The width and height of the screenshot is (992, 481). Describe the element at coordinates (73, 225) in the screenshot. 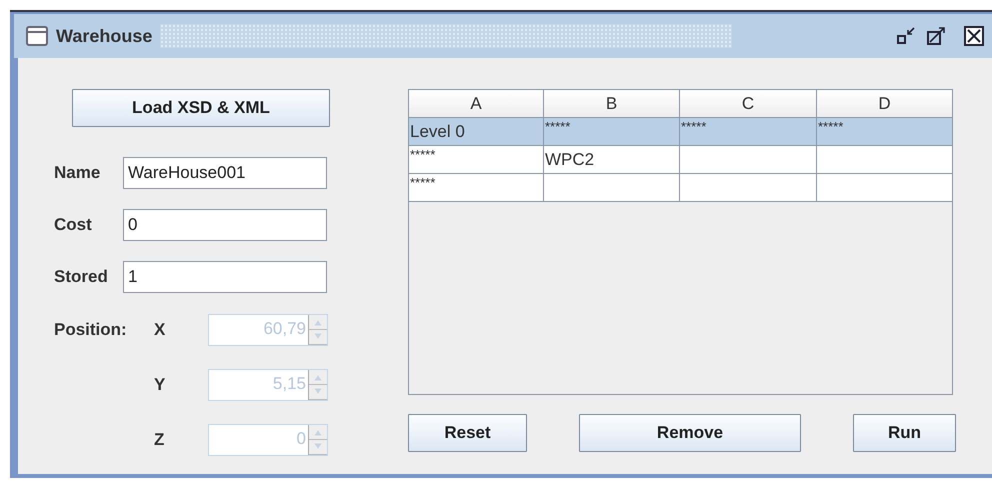

I see `field-label: Cost` at that location.